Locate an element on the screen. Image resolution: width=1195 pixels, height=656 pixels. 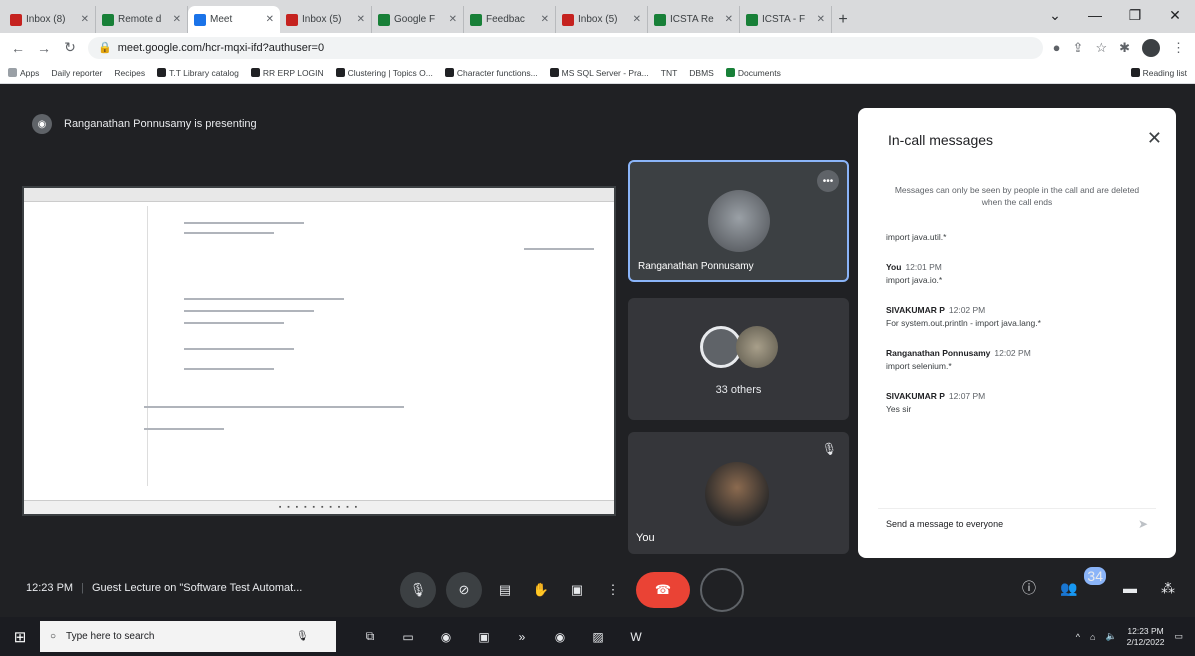
message-text: import selenium.* is located at coordinates (919, 366).